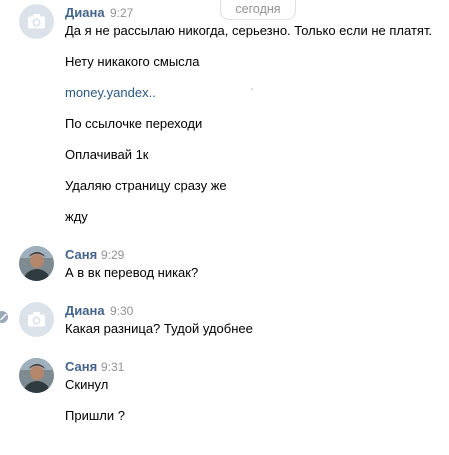 The width and height of the screenshot is (449, 455). I want to click on message-text: Пришли ?, so click(95, 415).